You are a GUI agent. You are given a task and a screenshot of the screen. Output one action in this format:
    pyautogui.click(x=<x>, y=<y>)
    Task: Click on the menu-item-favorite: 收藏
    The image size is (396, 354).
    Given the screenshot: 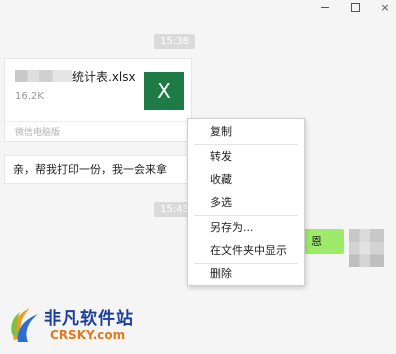 What is the action you would take?
    pyautogui.click(x=246, y=180)
    